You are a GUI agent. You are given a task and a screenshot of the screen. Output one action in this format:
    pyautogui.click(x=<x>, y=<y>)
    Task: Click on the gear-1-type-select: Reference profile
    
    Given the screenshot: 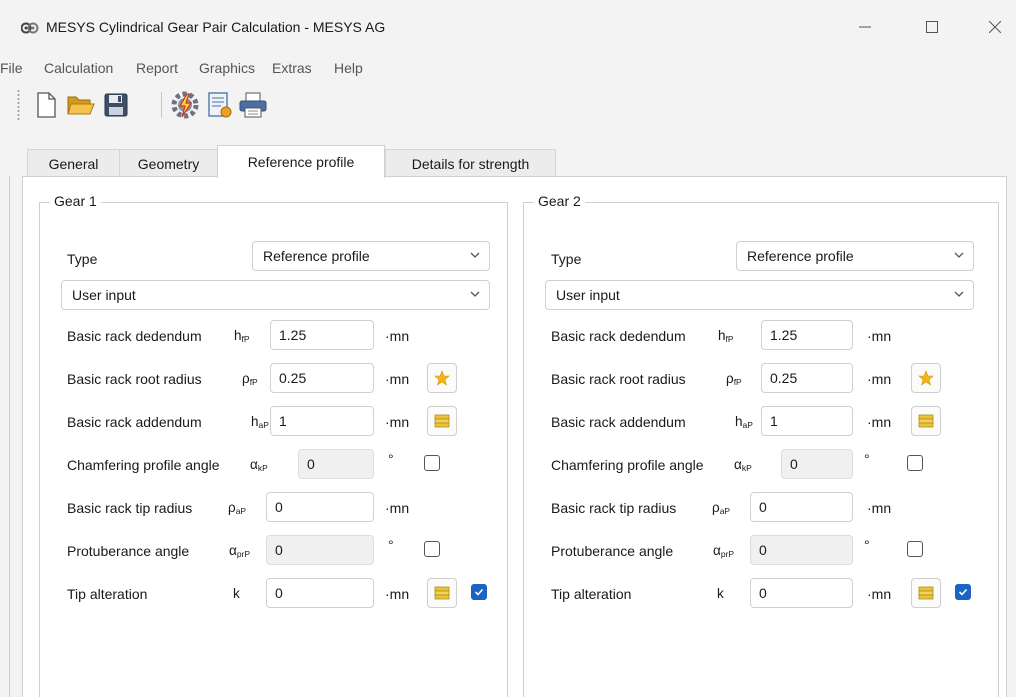 What is the action you would take?
    pyautogui.click(x=371, y=256)
    